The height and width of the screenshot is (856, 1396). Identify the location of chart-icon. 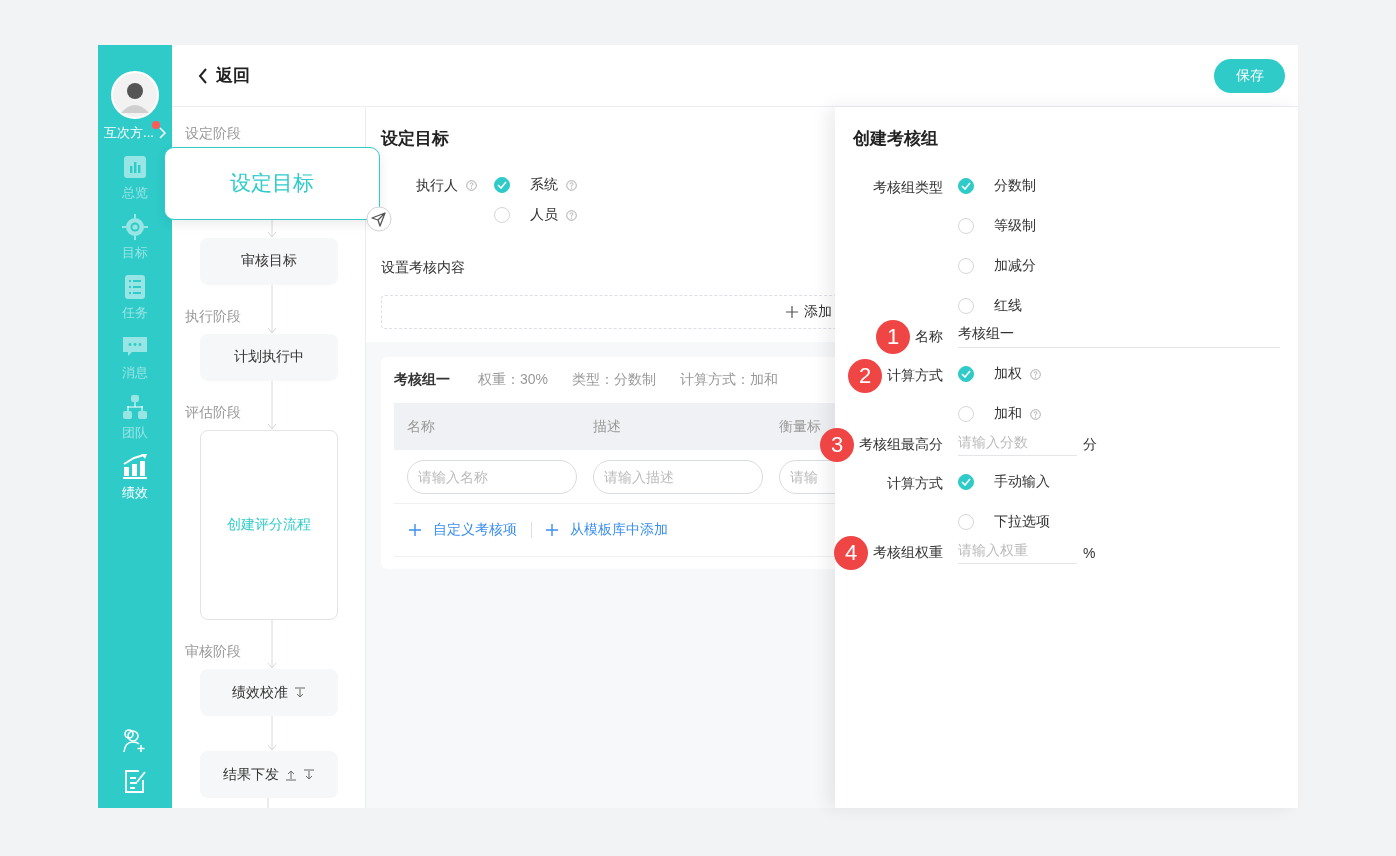
(135, 167).